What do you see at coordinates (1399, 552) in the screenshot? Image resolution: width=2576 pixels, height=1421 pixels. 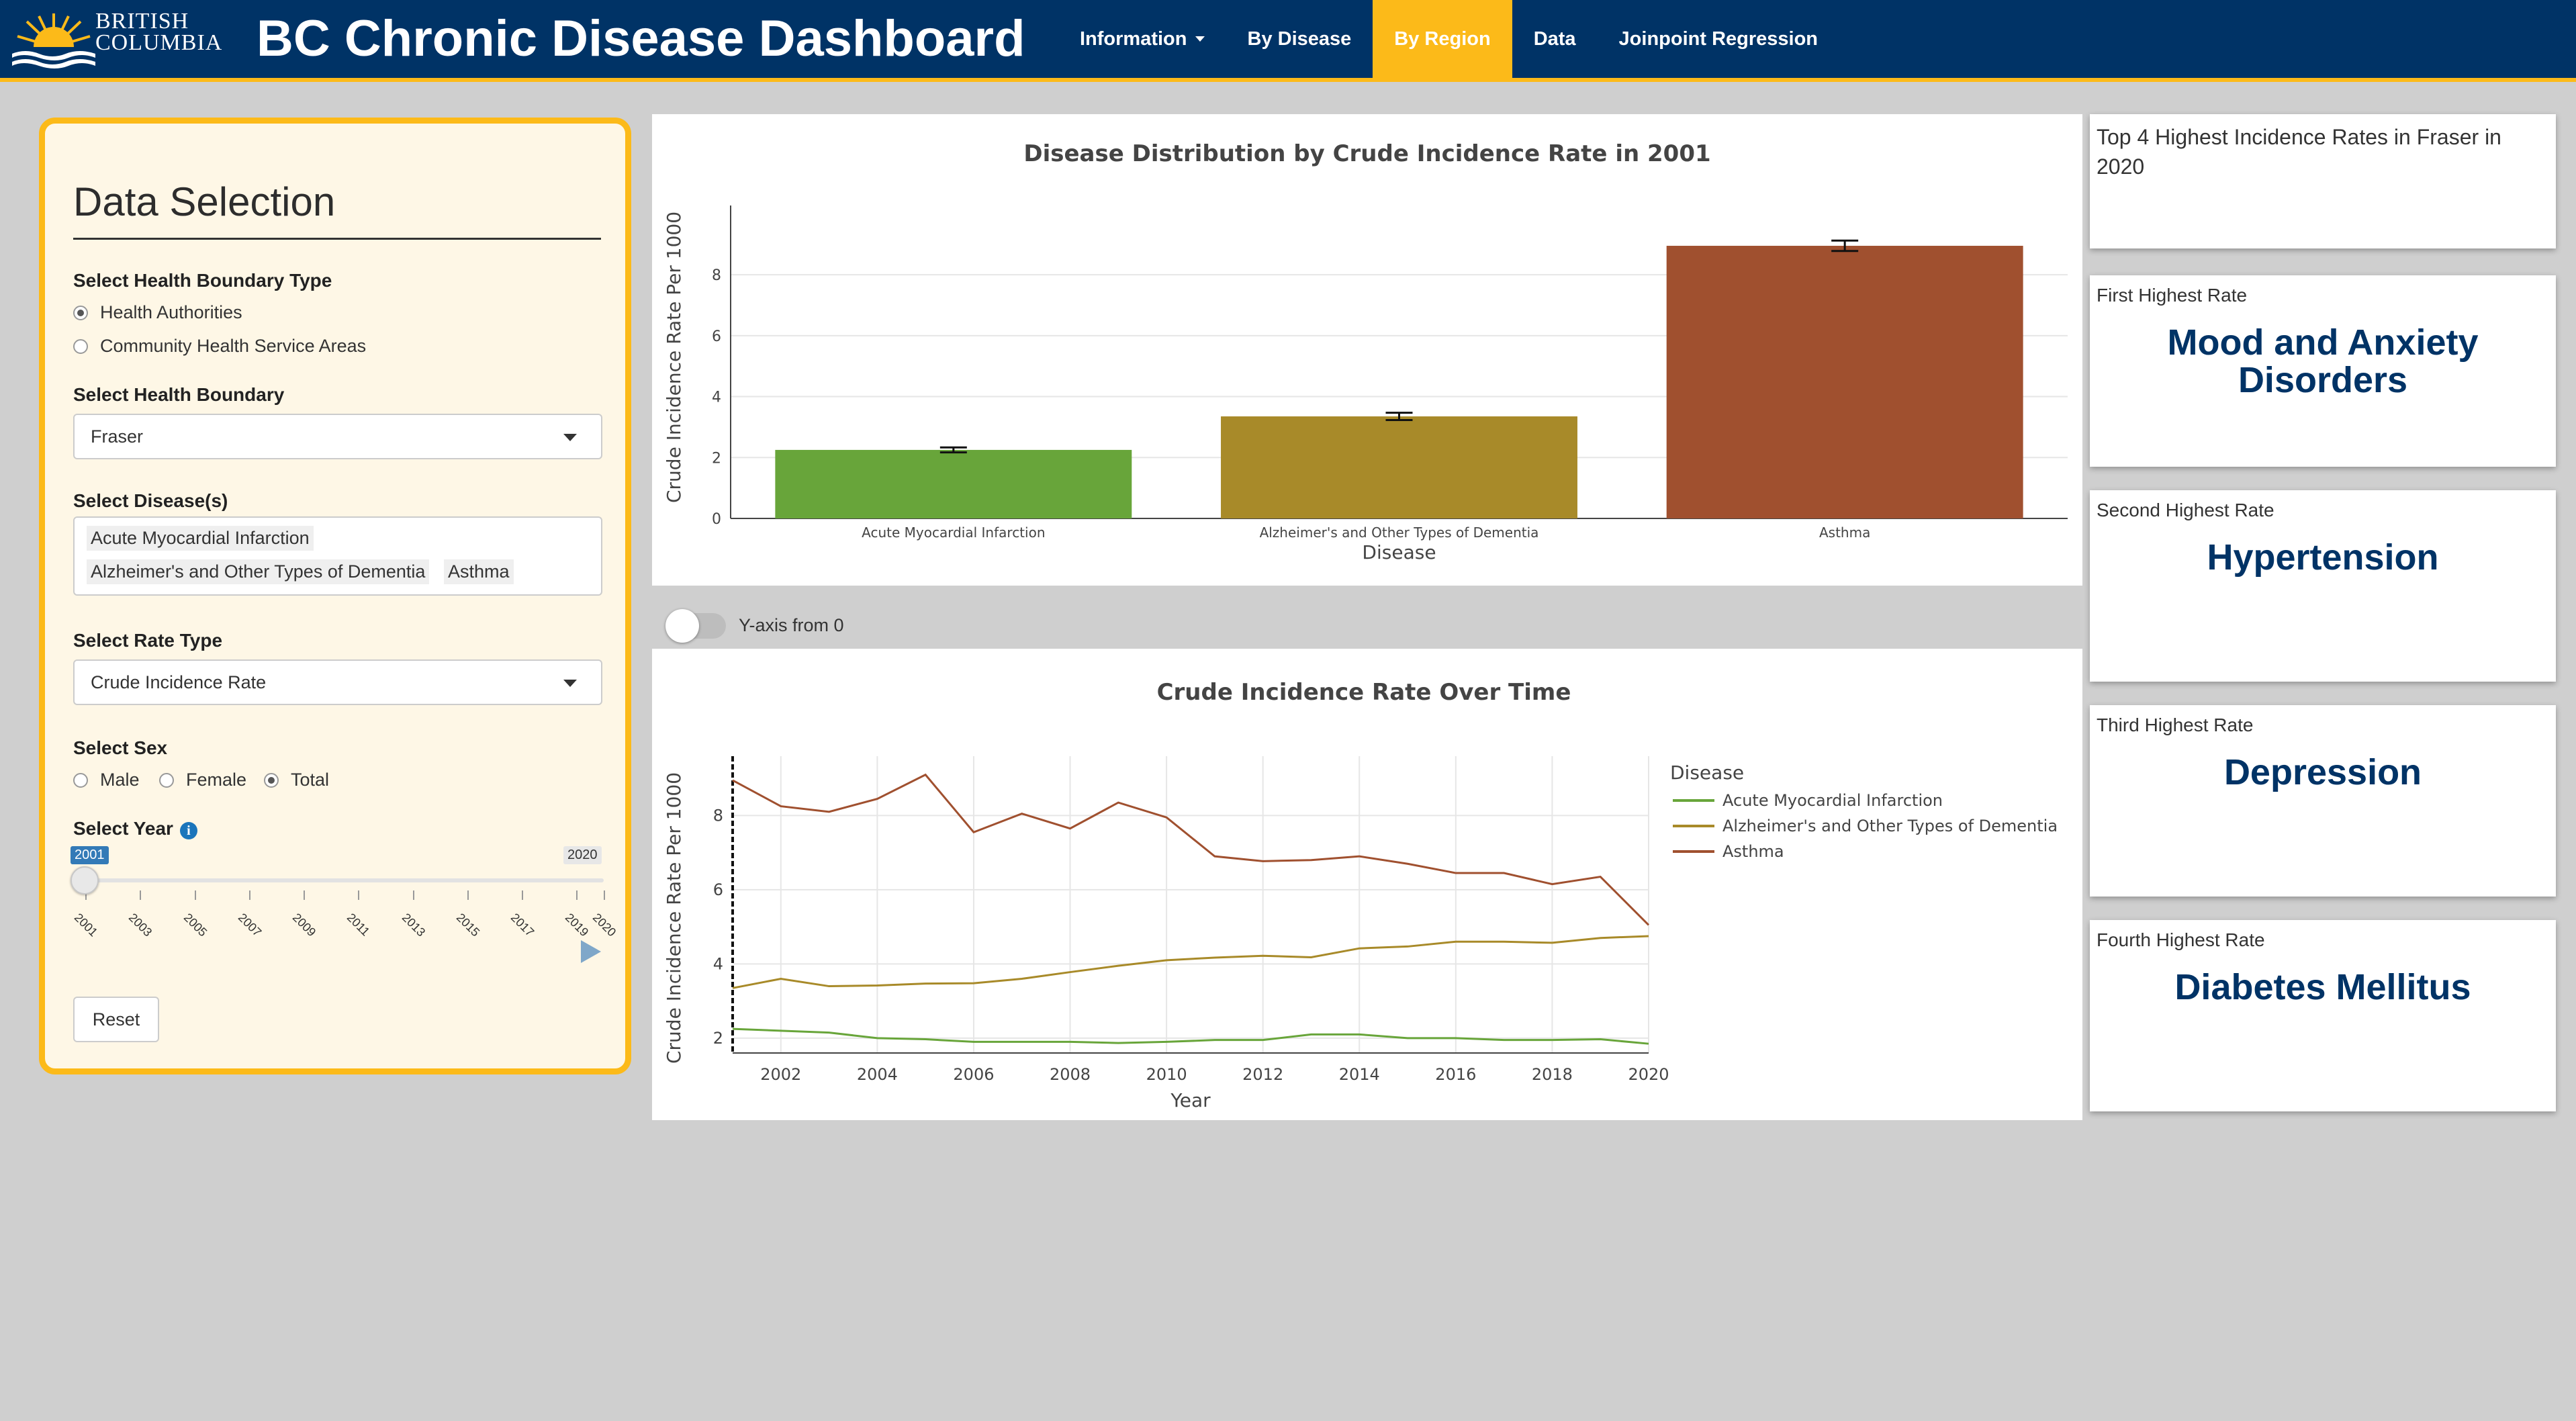 I see `bar-chart-x-axis-title: Disease` at bounding box center [1399, 552].